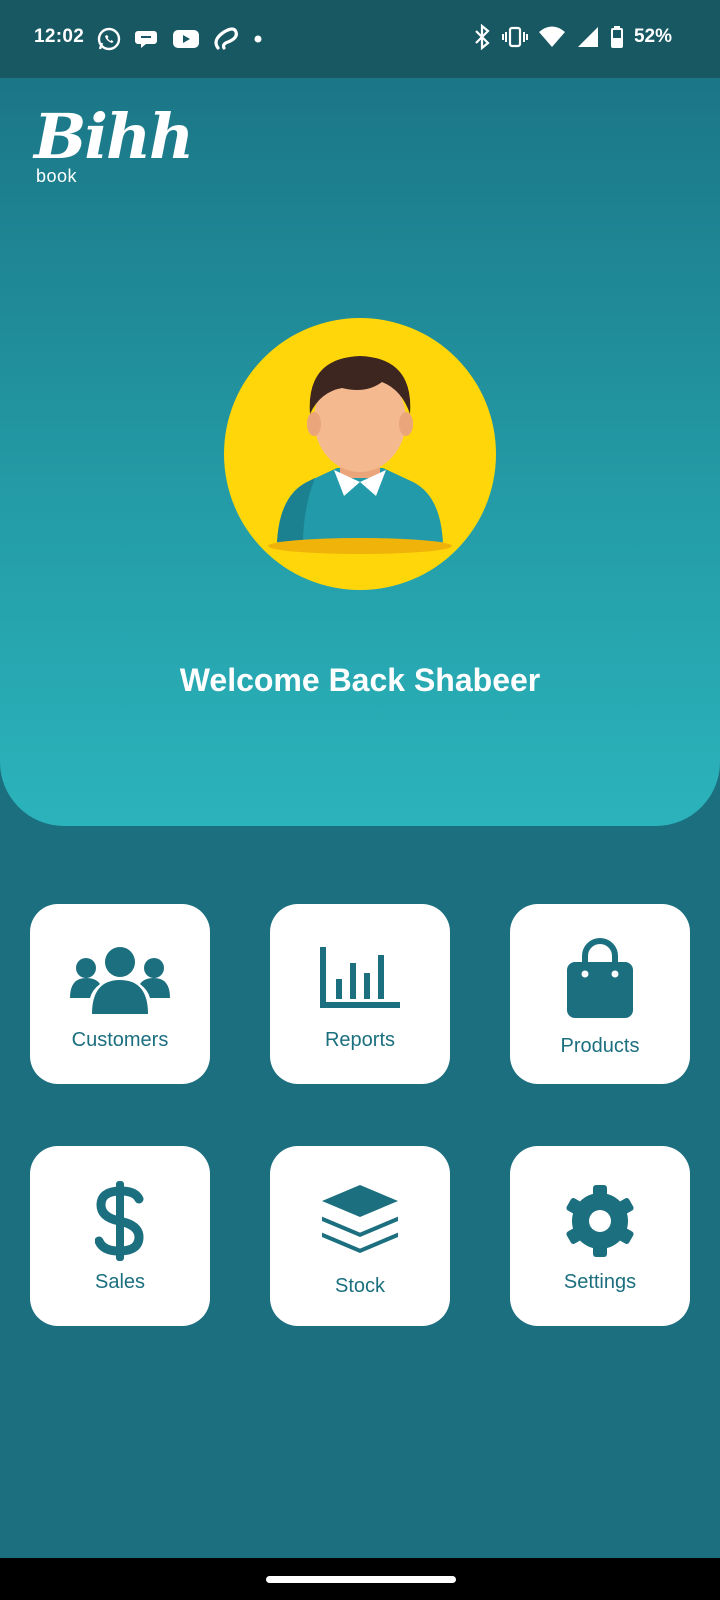 This screenshot has height=1600, width=720. I want to click on avatar-illustration, so click(360, 454).